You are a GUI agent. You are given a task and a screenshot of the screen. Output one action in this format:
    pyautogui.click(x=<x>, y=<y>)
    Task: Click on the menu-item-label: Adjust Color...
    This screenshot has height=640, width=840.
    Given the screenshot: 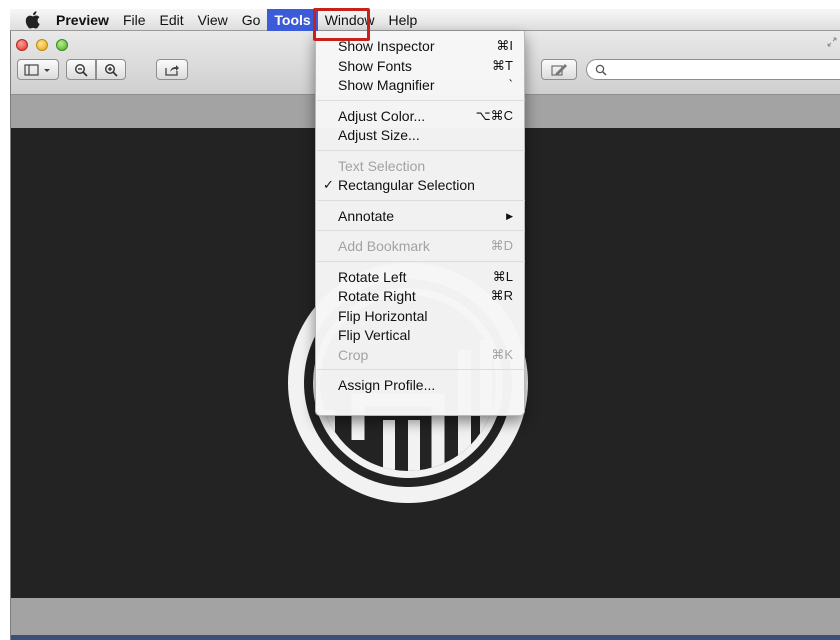 What is the action you would take?
    pyautogui.click(x=382, y=115)
    